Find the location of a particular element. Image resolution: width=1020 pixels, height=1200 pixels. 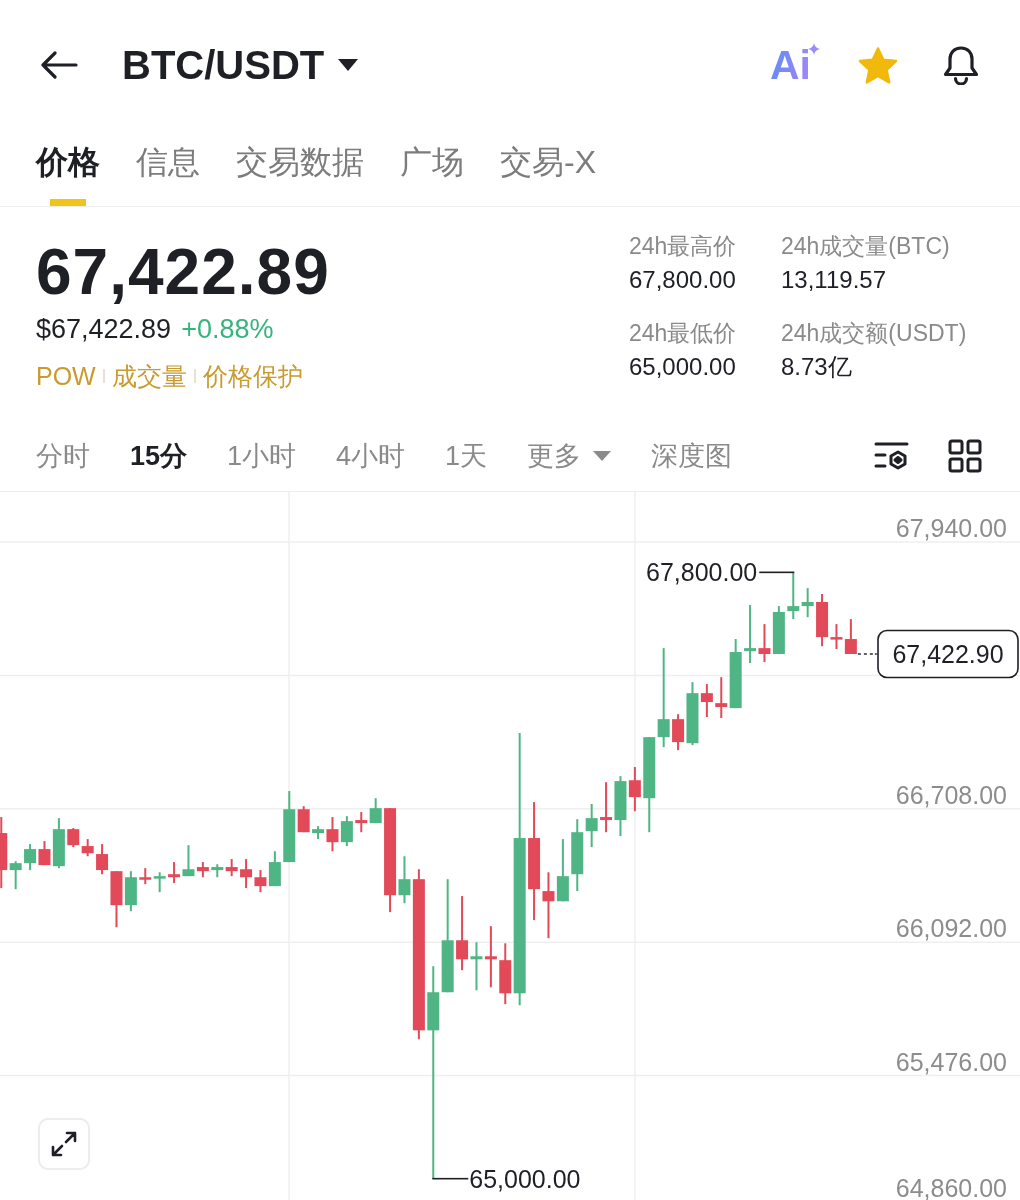

tag-link: POW is located at coordinates (66, 376).